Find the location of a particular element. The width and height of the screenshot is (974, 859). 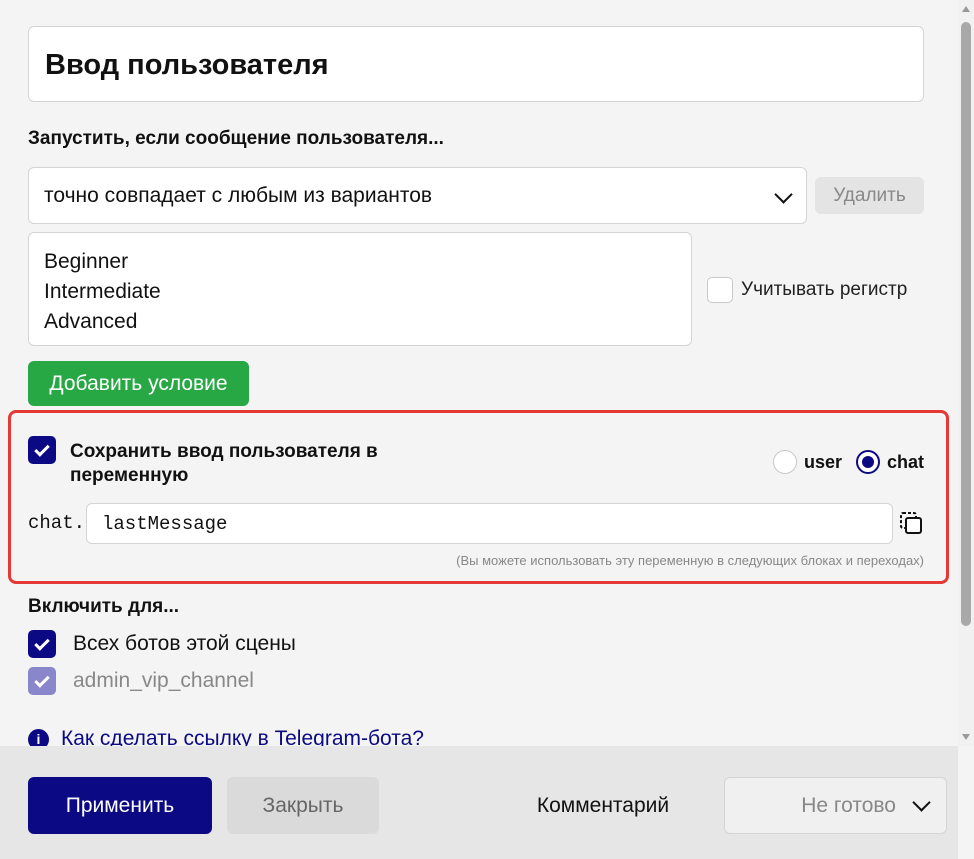

case-sensitive-option: Учитывать регистр is located at coordinates (807, 290).